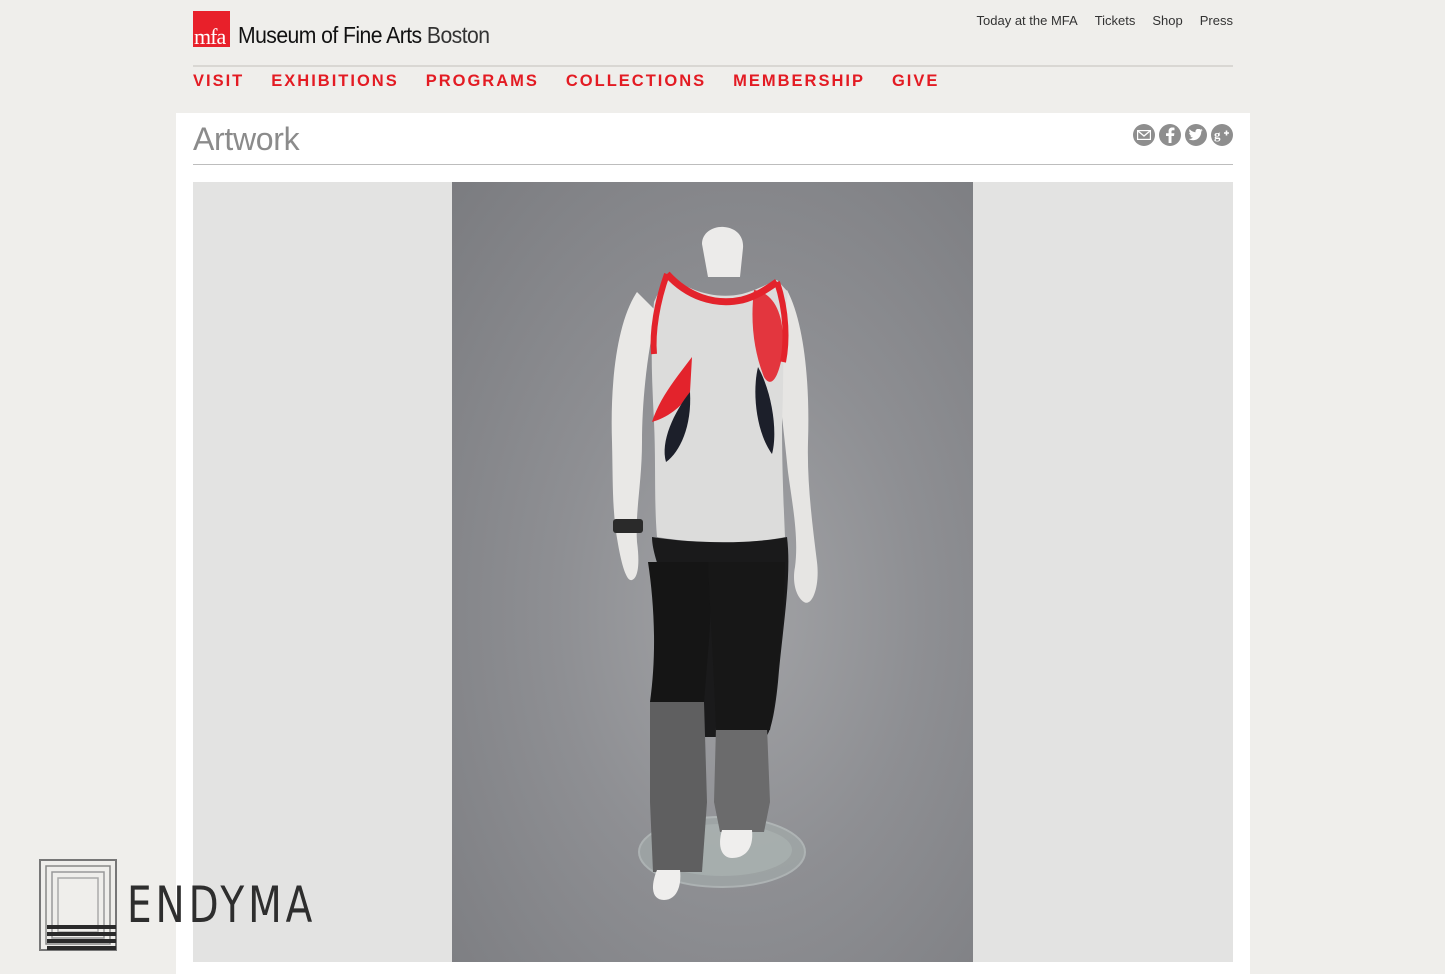 This screenshot has height=974, width=1445. What do you see at coordinates (1170, 135) in the screenshot?
I see `facebook-icon` at bounding box center [1170, 135].